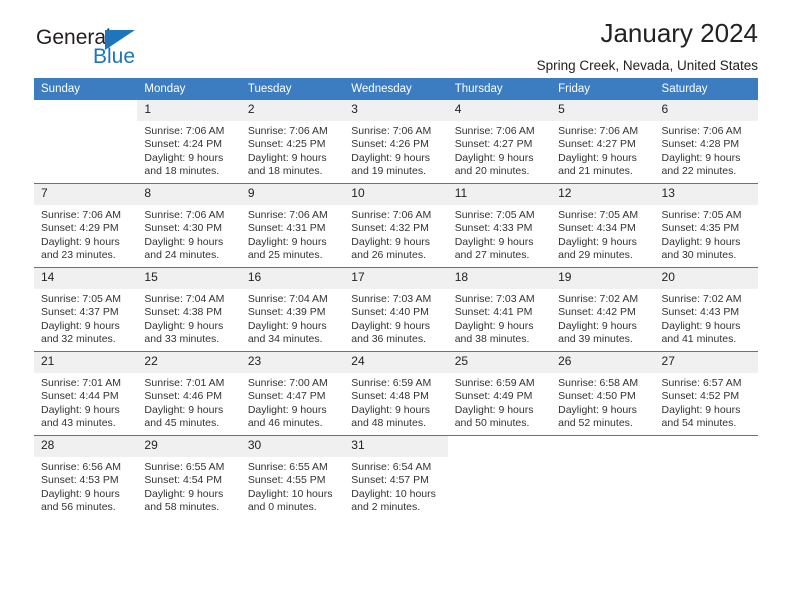 This screenshot has width=792, height=612. Describe the element at coordinates (499, 278) in the screenshot. I see `day-number: 18` at that location.